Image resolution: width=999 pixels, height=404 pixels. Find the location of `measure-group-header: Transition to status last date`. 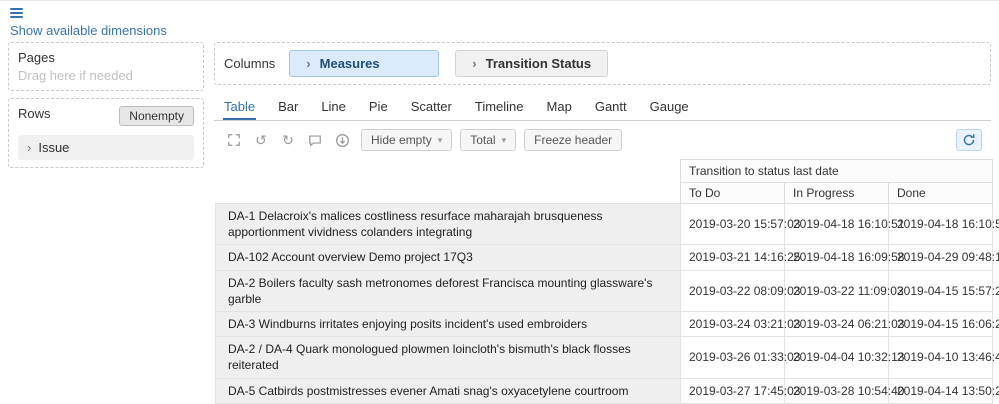

measure-group-header: Transition to status last date is located at coordinates (836, 171).